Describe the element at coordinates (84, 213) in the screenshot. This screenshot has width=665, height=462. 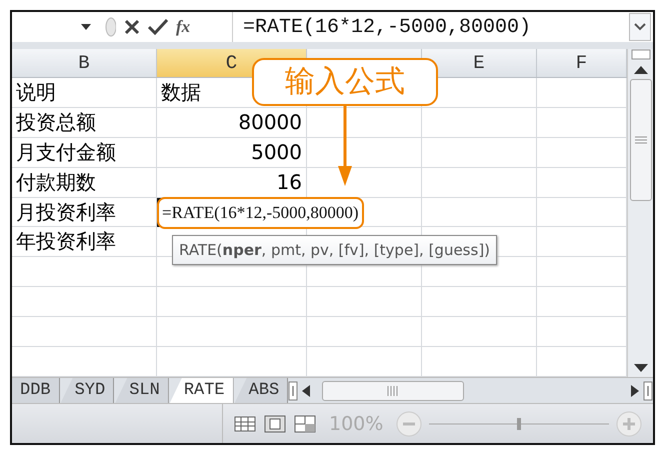
I see `table-cell: 月投资利率` at that location.